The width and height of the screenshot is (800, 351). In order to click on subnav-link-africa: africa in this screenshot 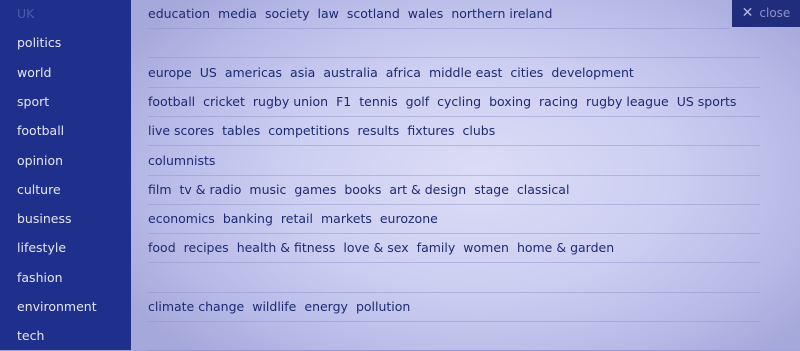, I will do `click(403, 72)`.